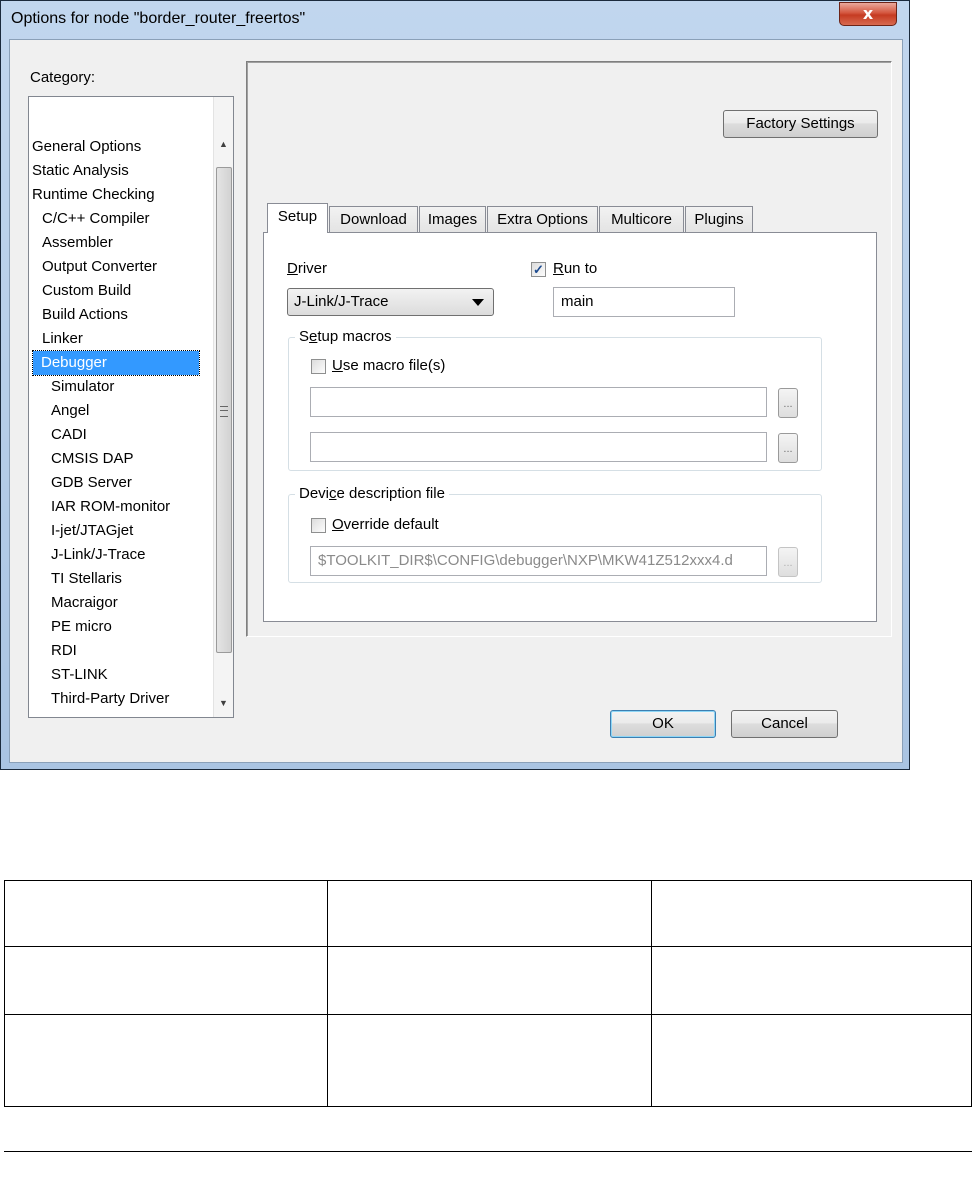 This screenshot has height=1181, width=976. What do you see at coordinates (223, 144) in the screenshot?
I see `scroll-up-icon: ▲` at bounding box center [223, 144].